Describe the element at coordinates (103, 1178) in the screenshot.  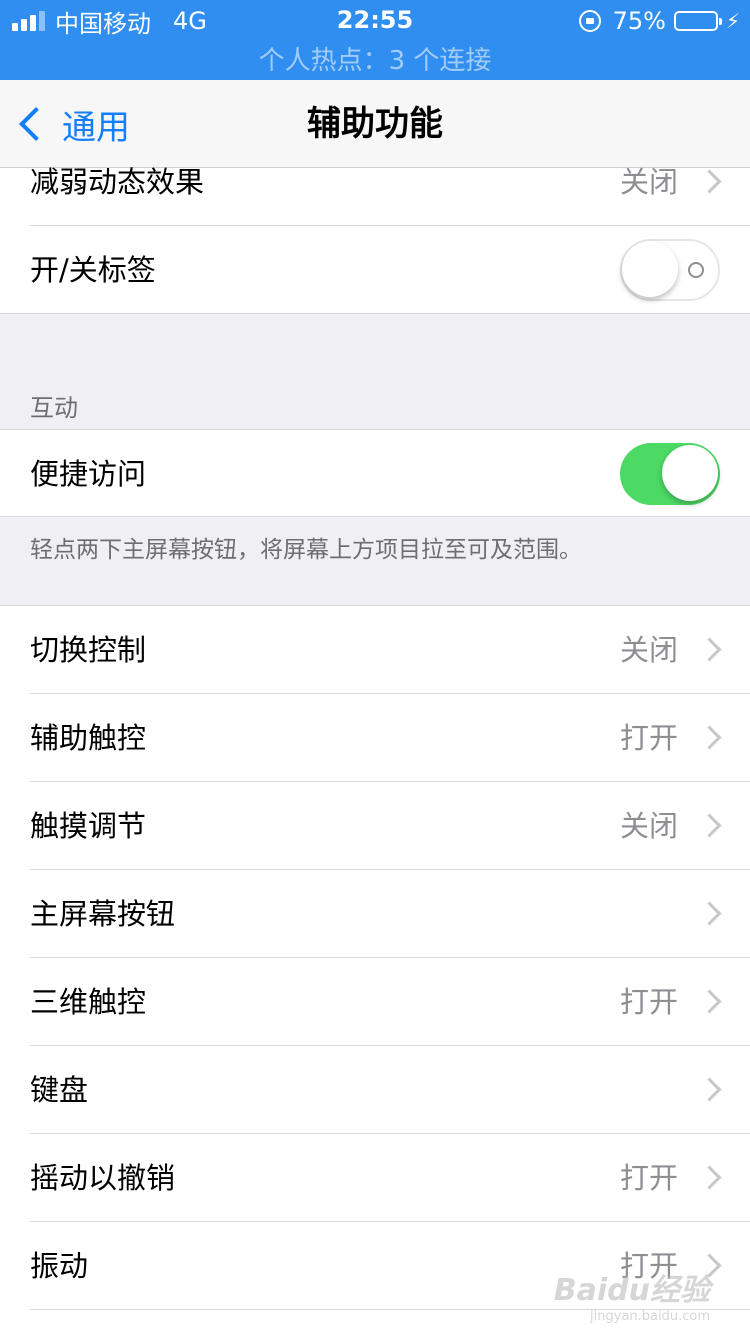
I see `list-item-label: 摇动以撤销` at that location.